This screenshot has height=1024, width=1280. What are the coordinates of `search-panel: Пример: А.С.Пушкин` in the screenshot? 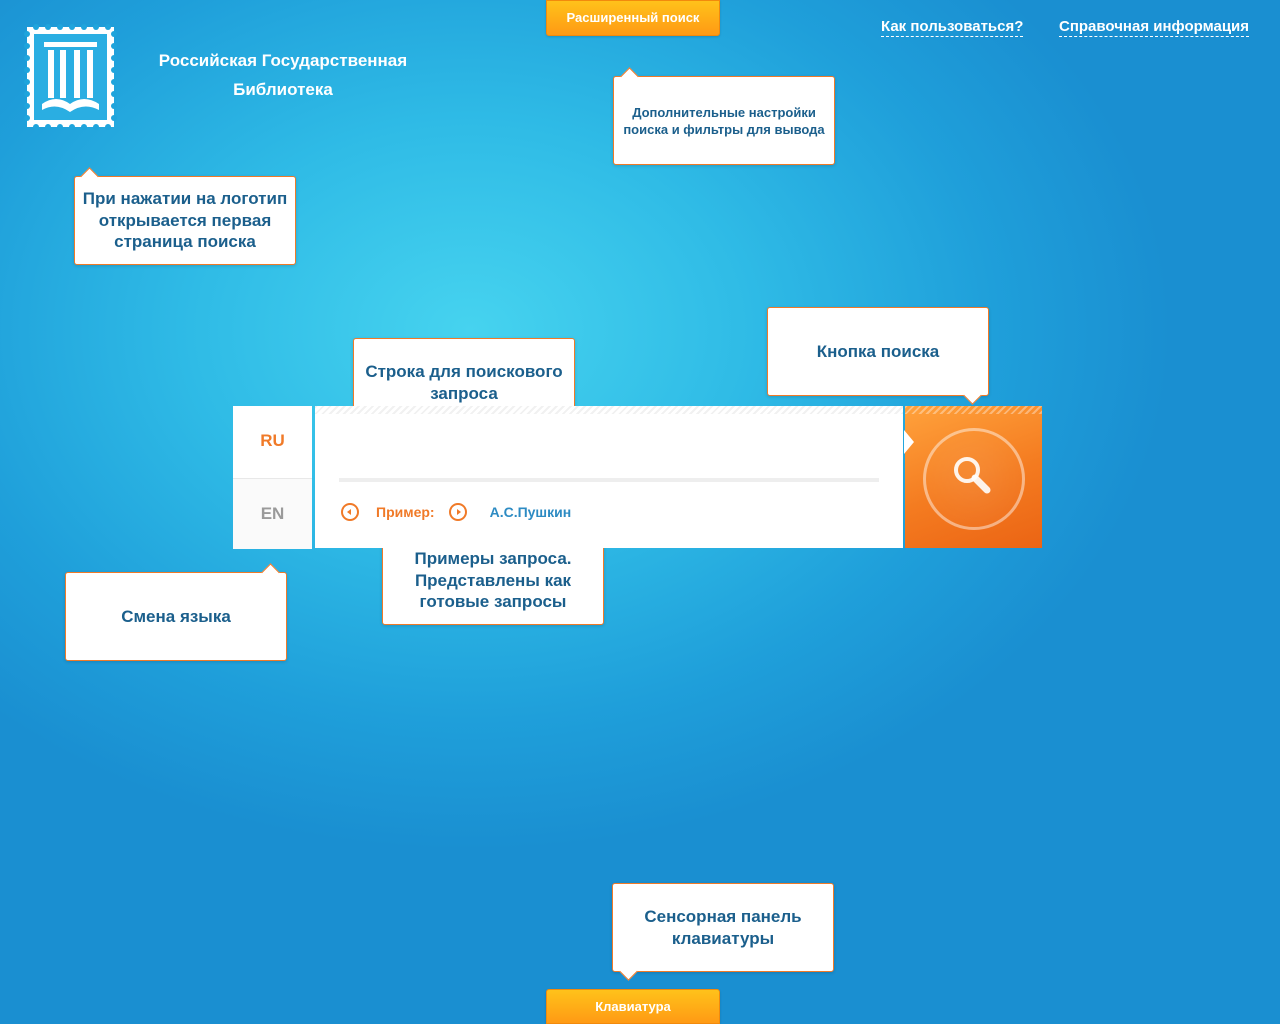 It's located at (609, 477).